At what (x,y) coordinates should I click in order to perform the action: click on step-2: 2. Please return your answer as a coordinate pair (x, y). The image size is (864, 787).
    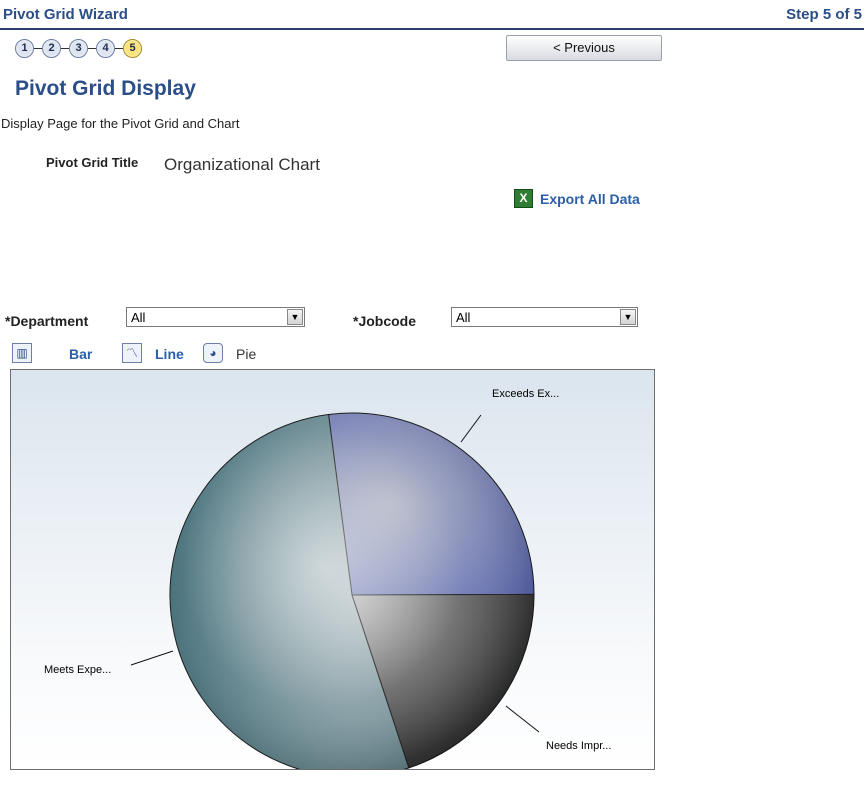
    Looking at the image, I should click on (51, 48).